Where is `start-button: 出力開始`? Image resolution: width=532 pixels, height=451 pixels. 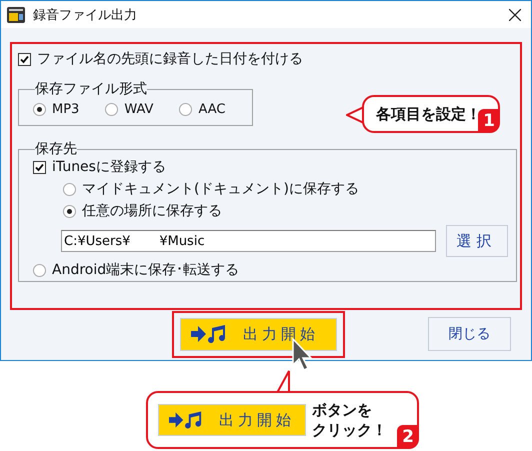
start-button: 出力開始 is located at coordinates (258, 334).